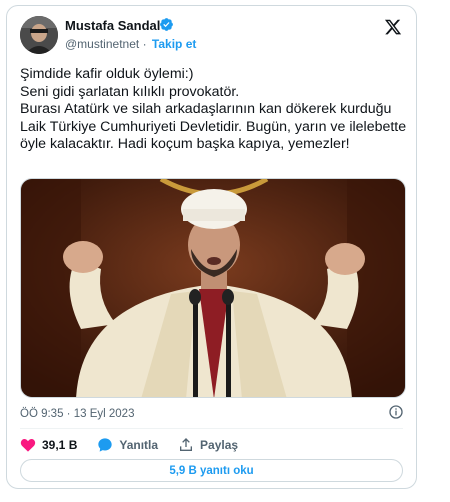  What do you see at coordinates (211, 470) in the screenshot?
I see `read-replies-button: 5,9 B yanıtı oku` at bounding box center [211, 470].